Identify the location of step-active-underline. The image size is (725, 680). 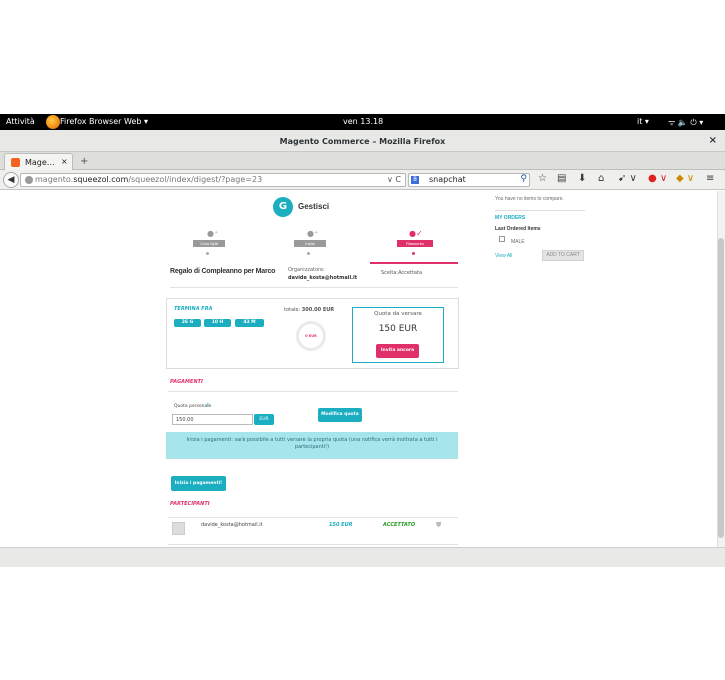
(414, 263).